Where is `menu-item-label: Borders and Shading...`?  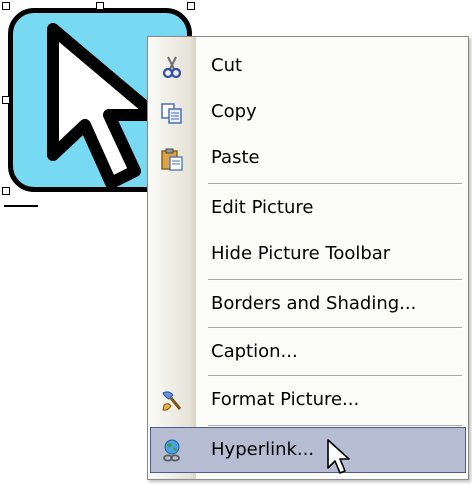
menu-item-label: Borders and Shading... is located at coordinates (314, 303).